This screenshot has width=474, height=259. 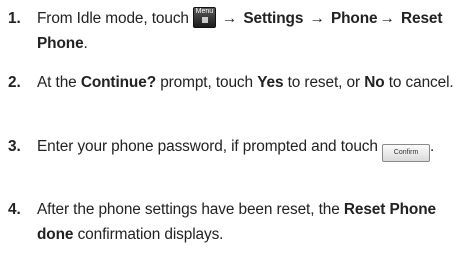 What do you see at coordinates (118, 82) in the screenshot?
I see `continue-prompt: Continue?` at bounding box center [118, 82].